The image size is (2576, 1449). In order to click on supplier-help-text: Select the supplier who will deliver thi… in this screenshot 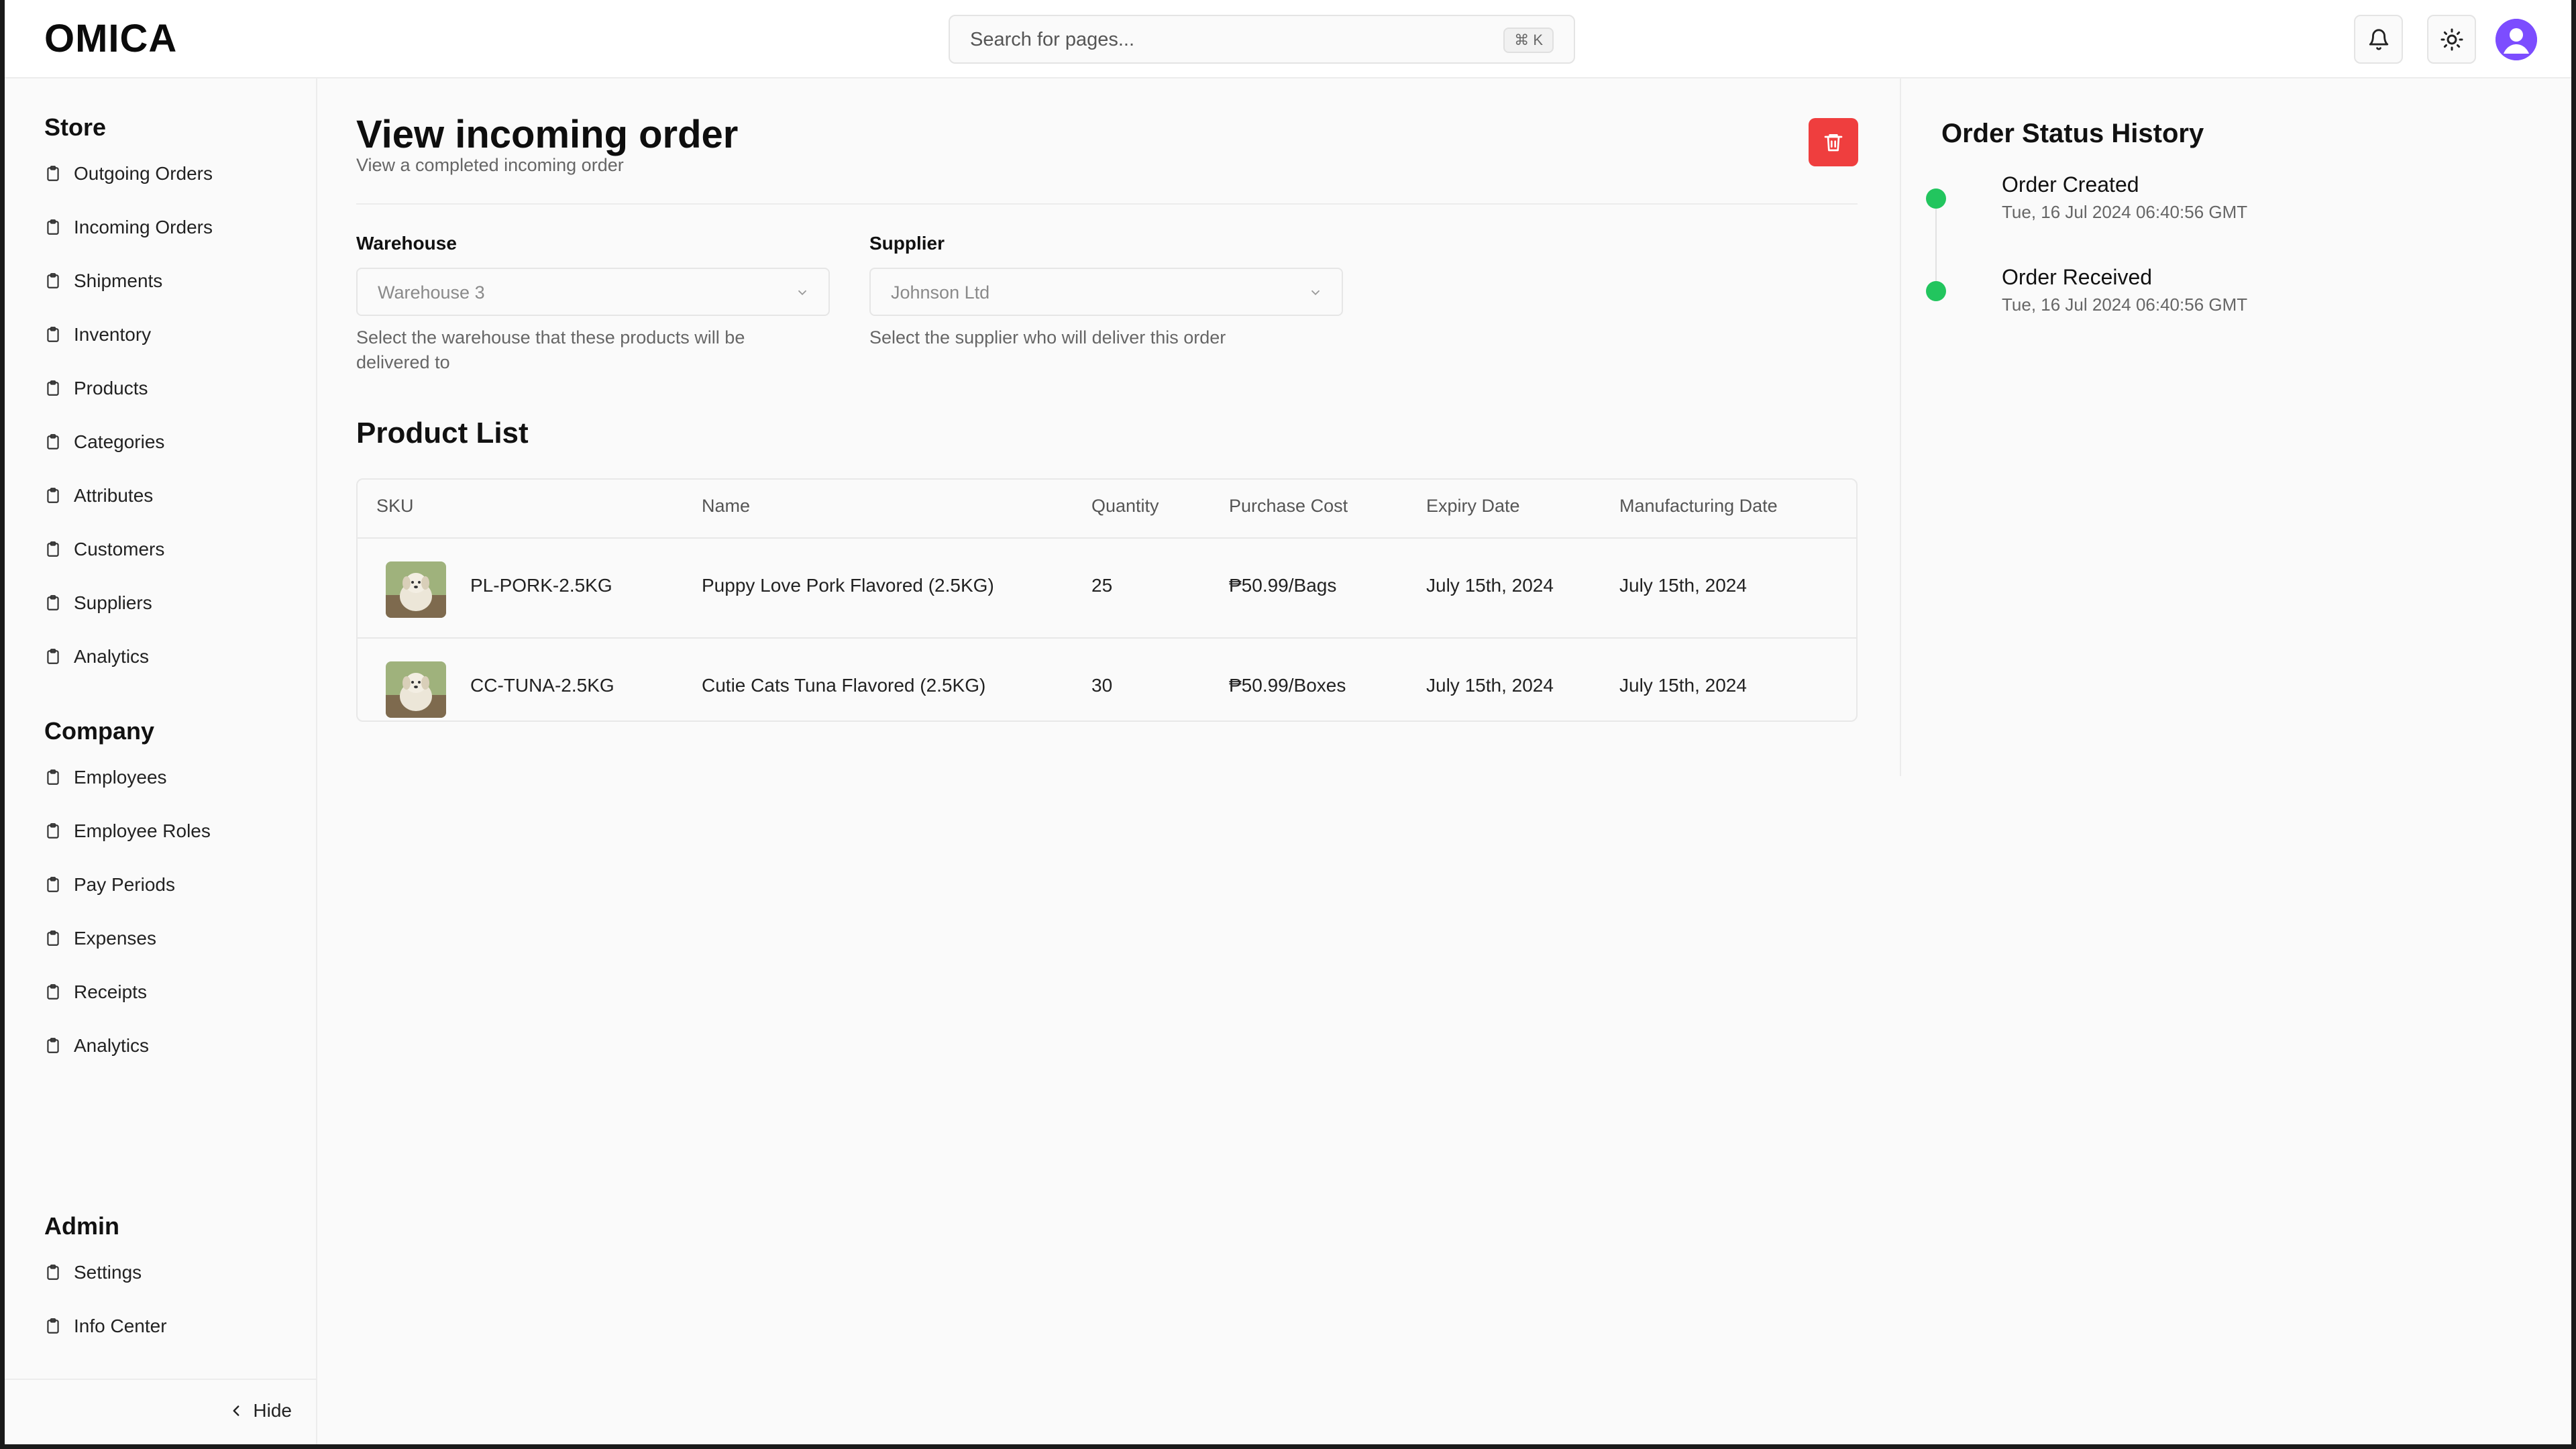, I will do `click(1047, 337)`.